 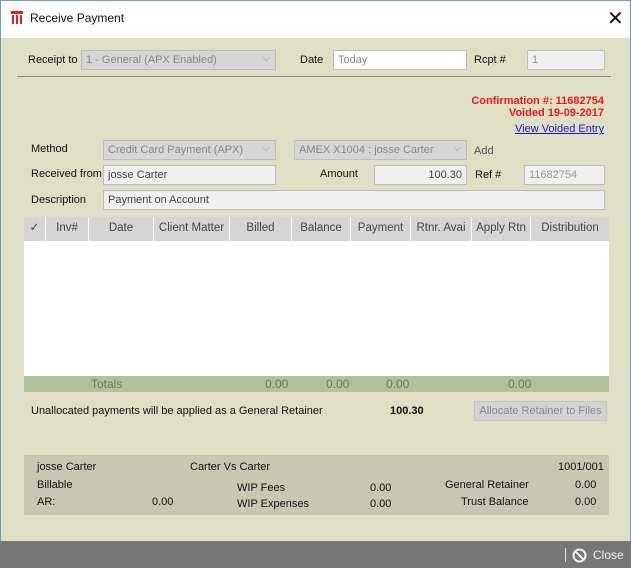 I want to click on window-title: Receive Payment, so click(x=77, y=18).